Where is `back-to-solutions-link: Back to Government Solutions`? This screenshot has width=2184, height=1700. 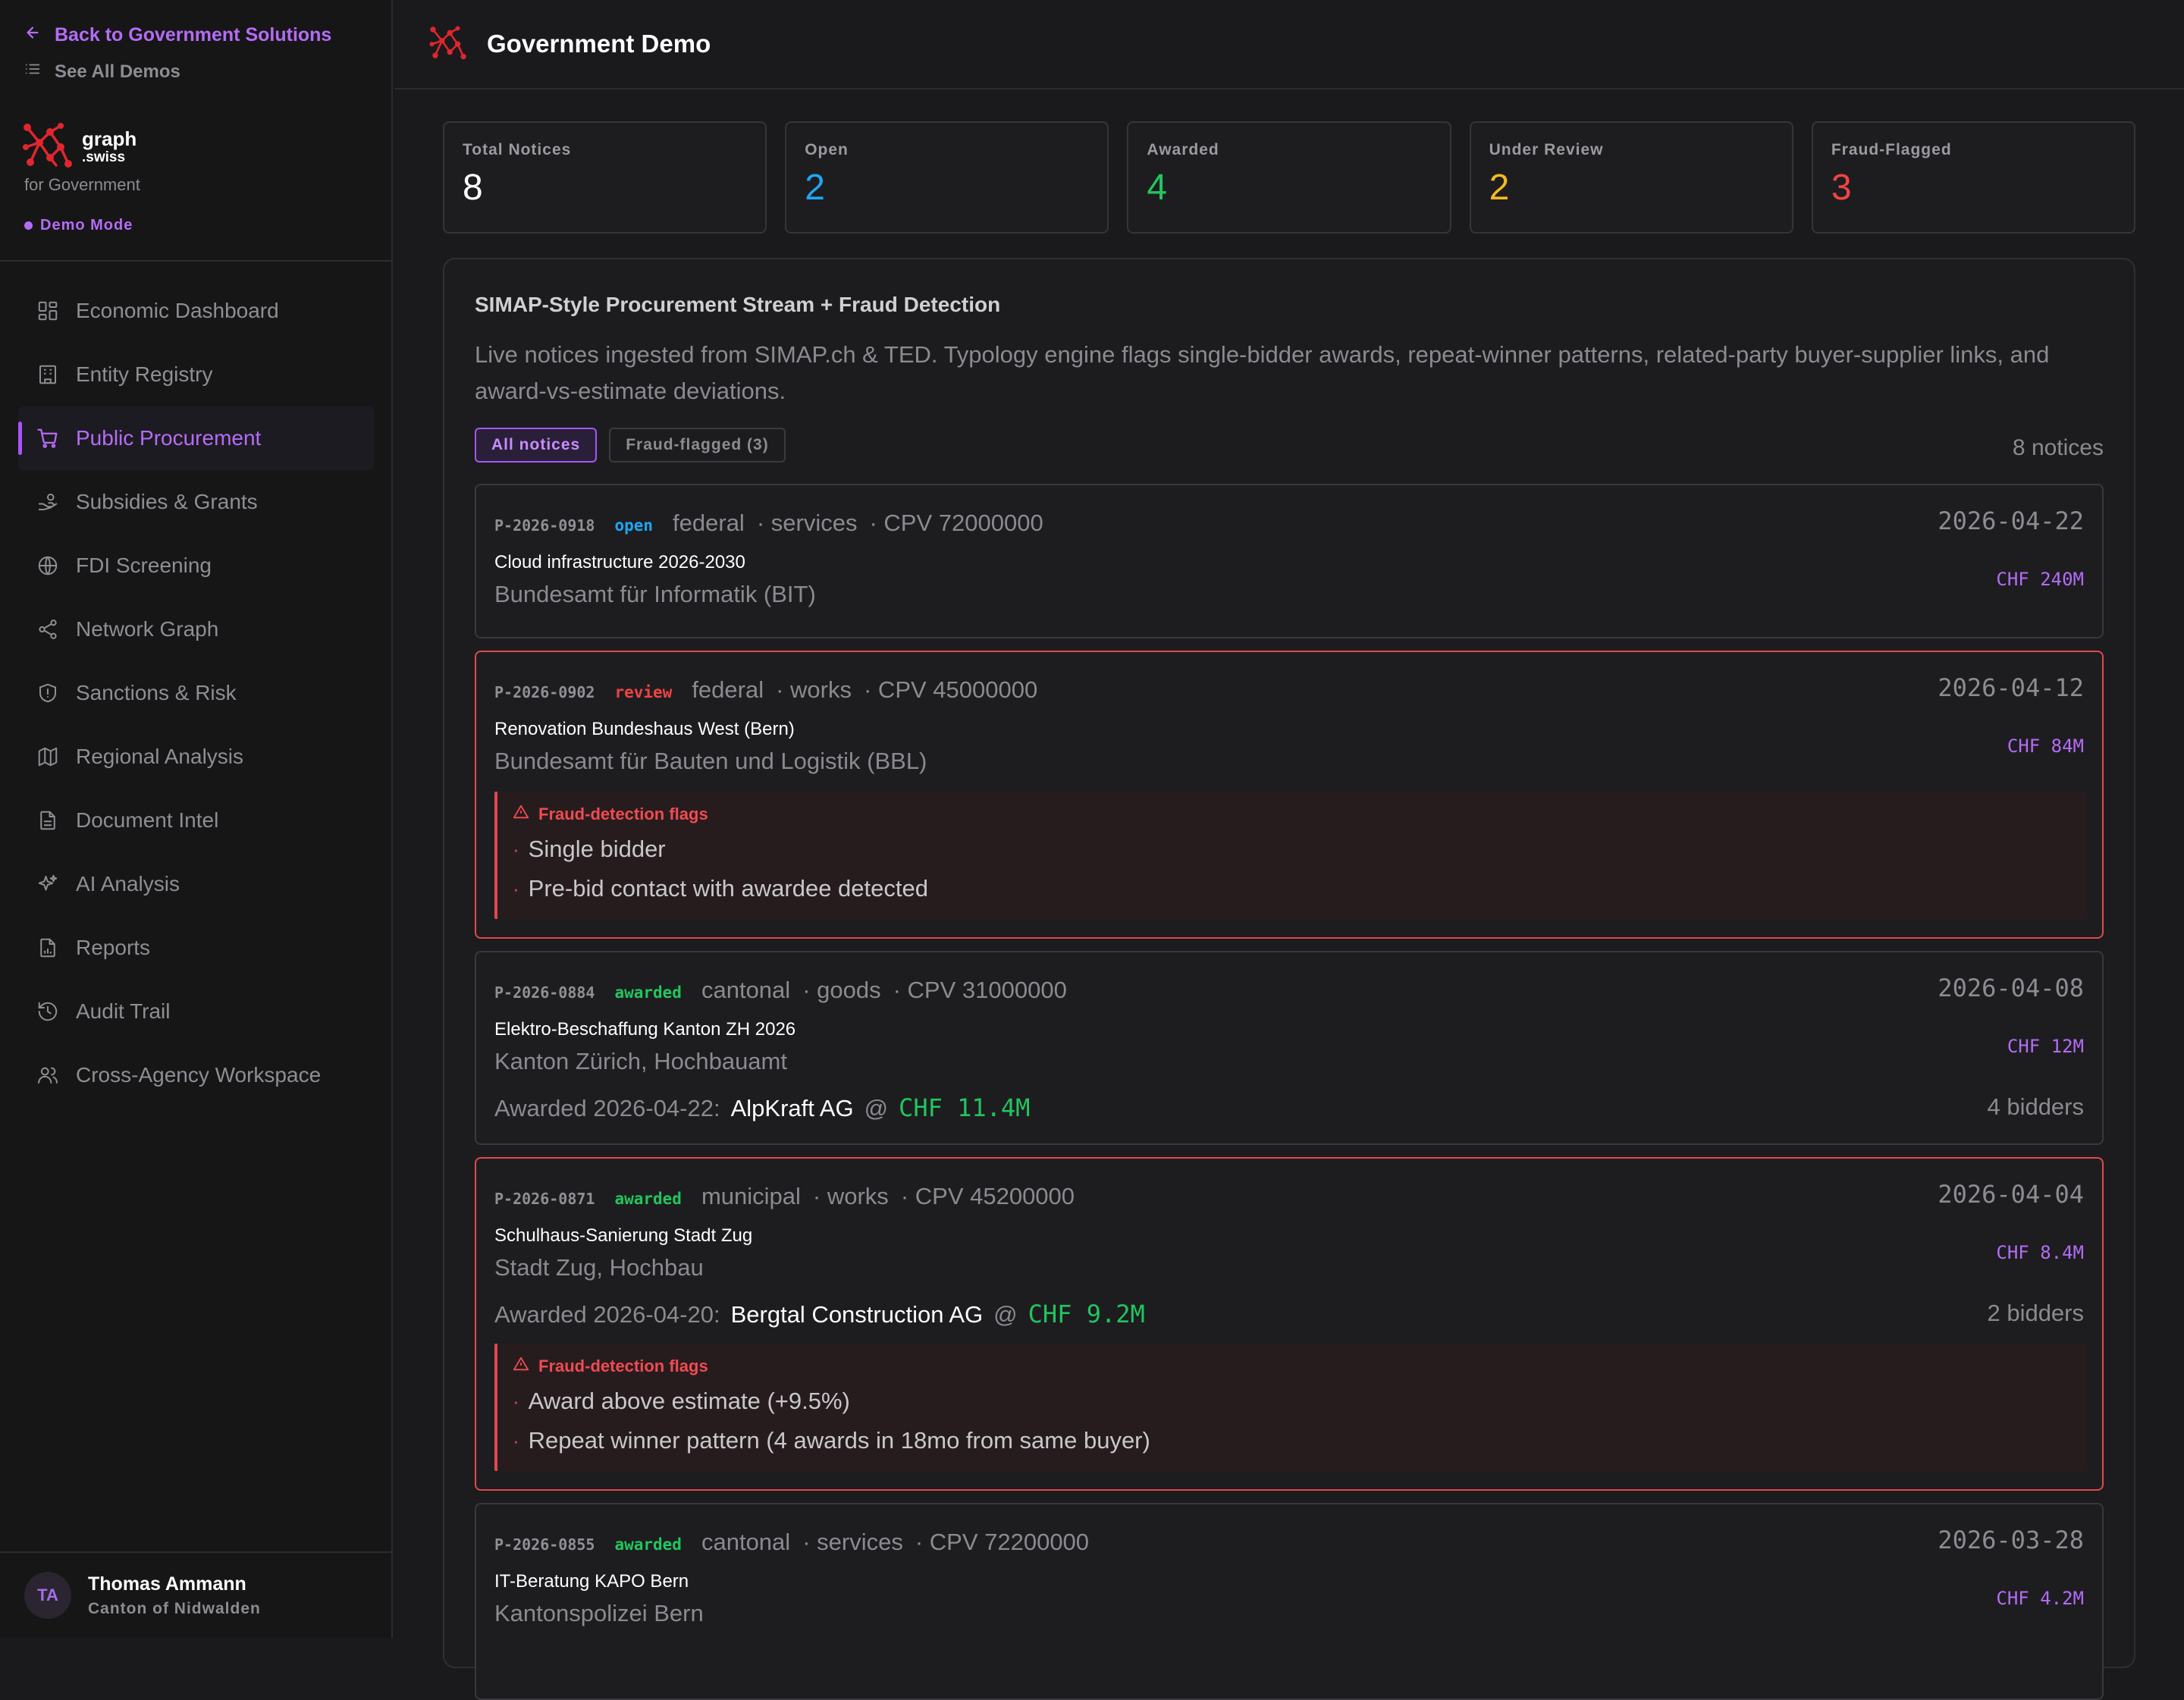 back-to-solutions-link: Back to Government Solutions is located at coordinates (177, 35).